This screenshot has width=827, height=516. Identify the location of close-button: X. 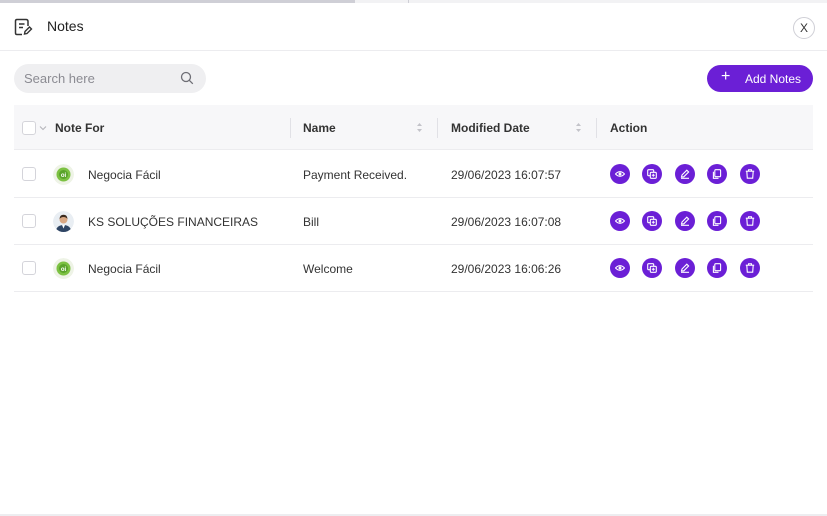
(804, 28).